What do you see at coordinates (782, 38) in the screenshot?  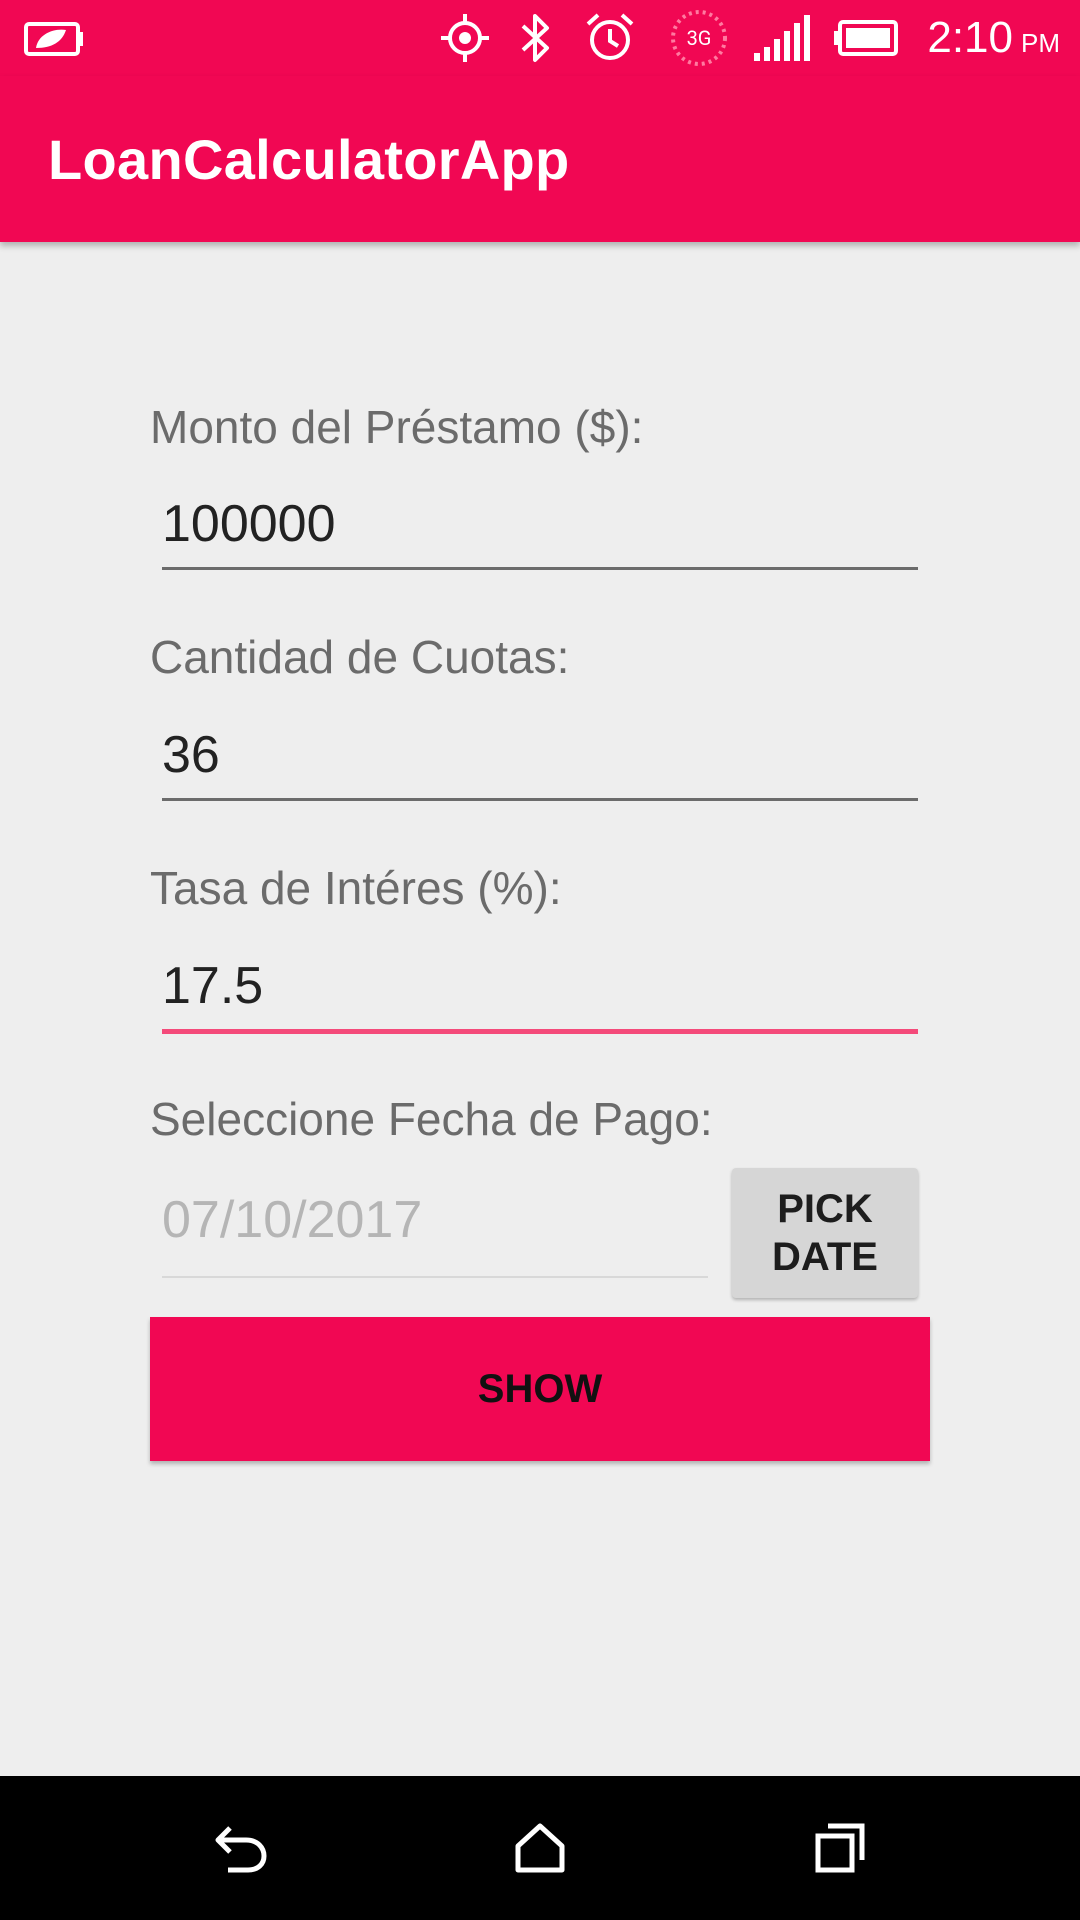 I see `signal-icon` at bounding box center [782, 38].